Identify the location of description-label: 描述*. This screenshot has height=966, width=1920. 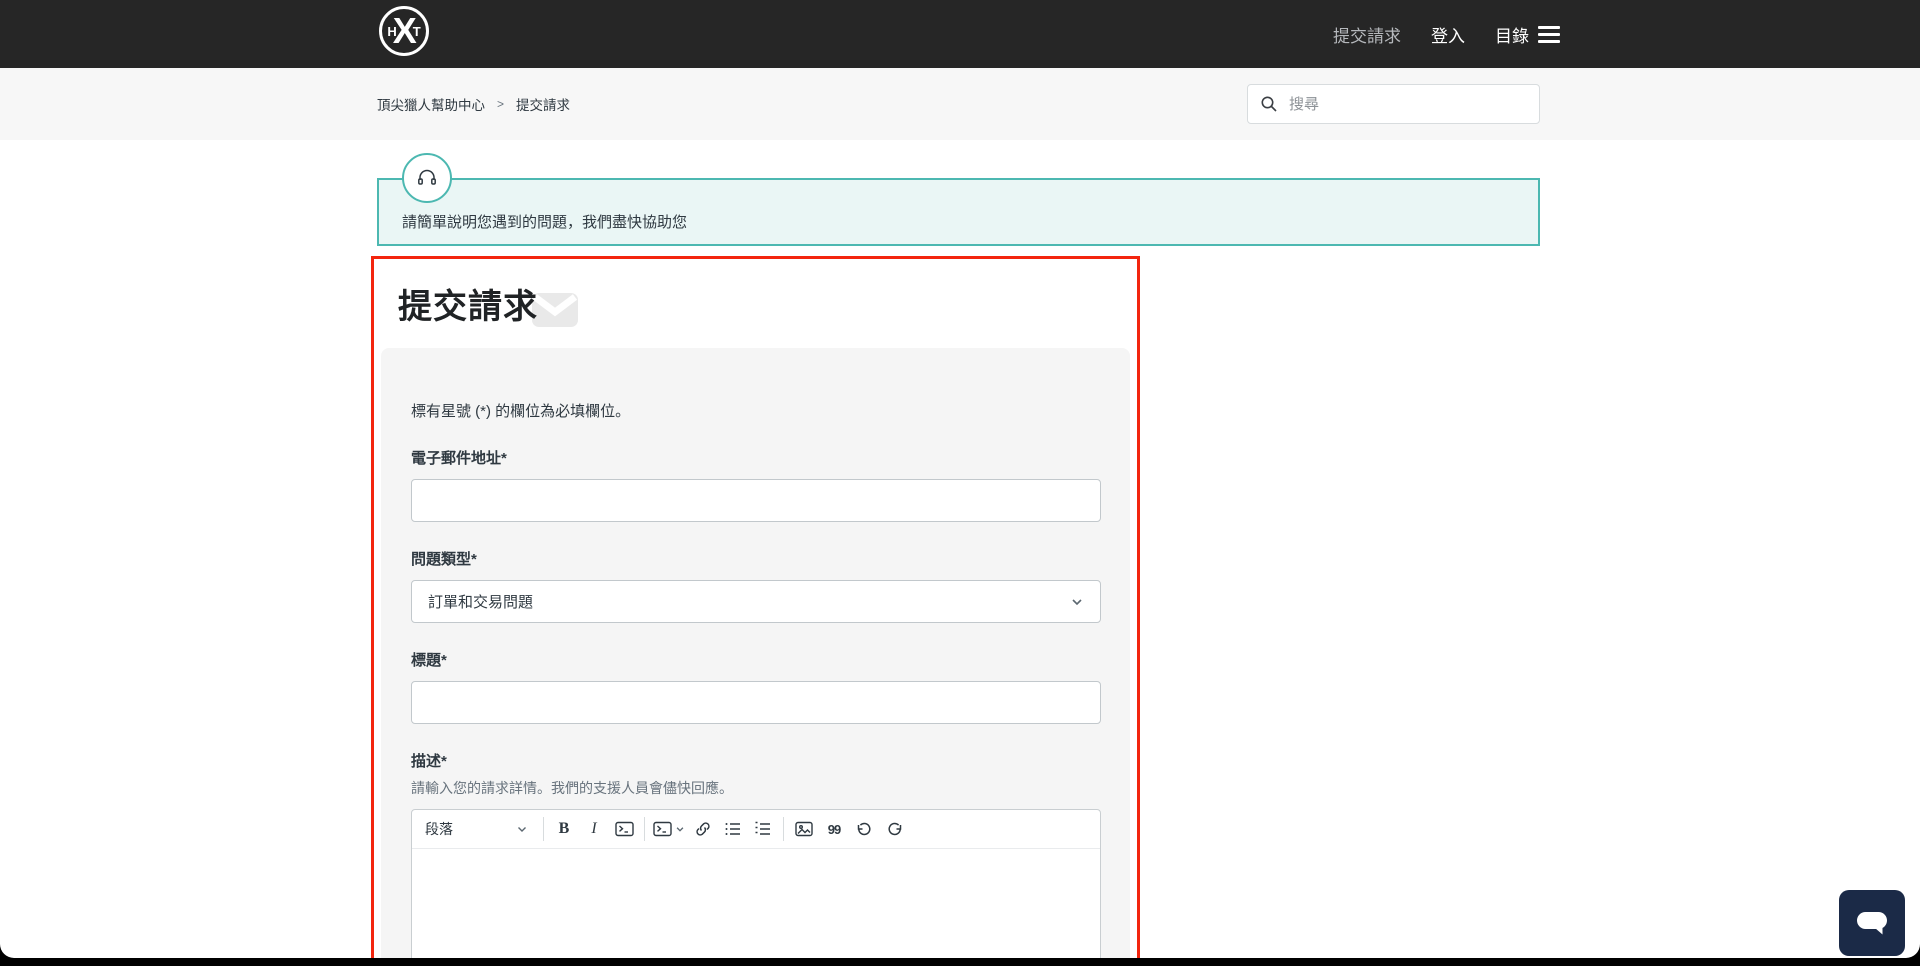
(429, 761).